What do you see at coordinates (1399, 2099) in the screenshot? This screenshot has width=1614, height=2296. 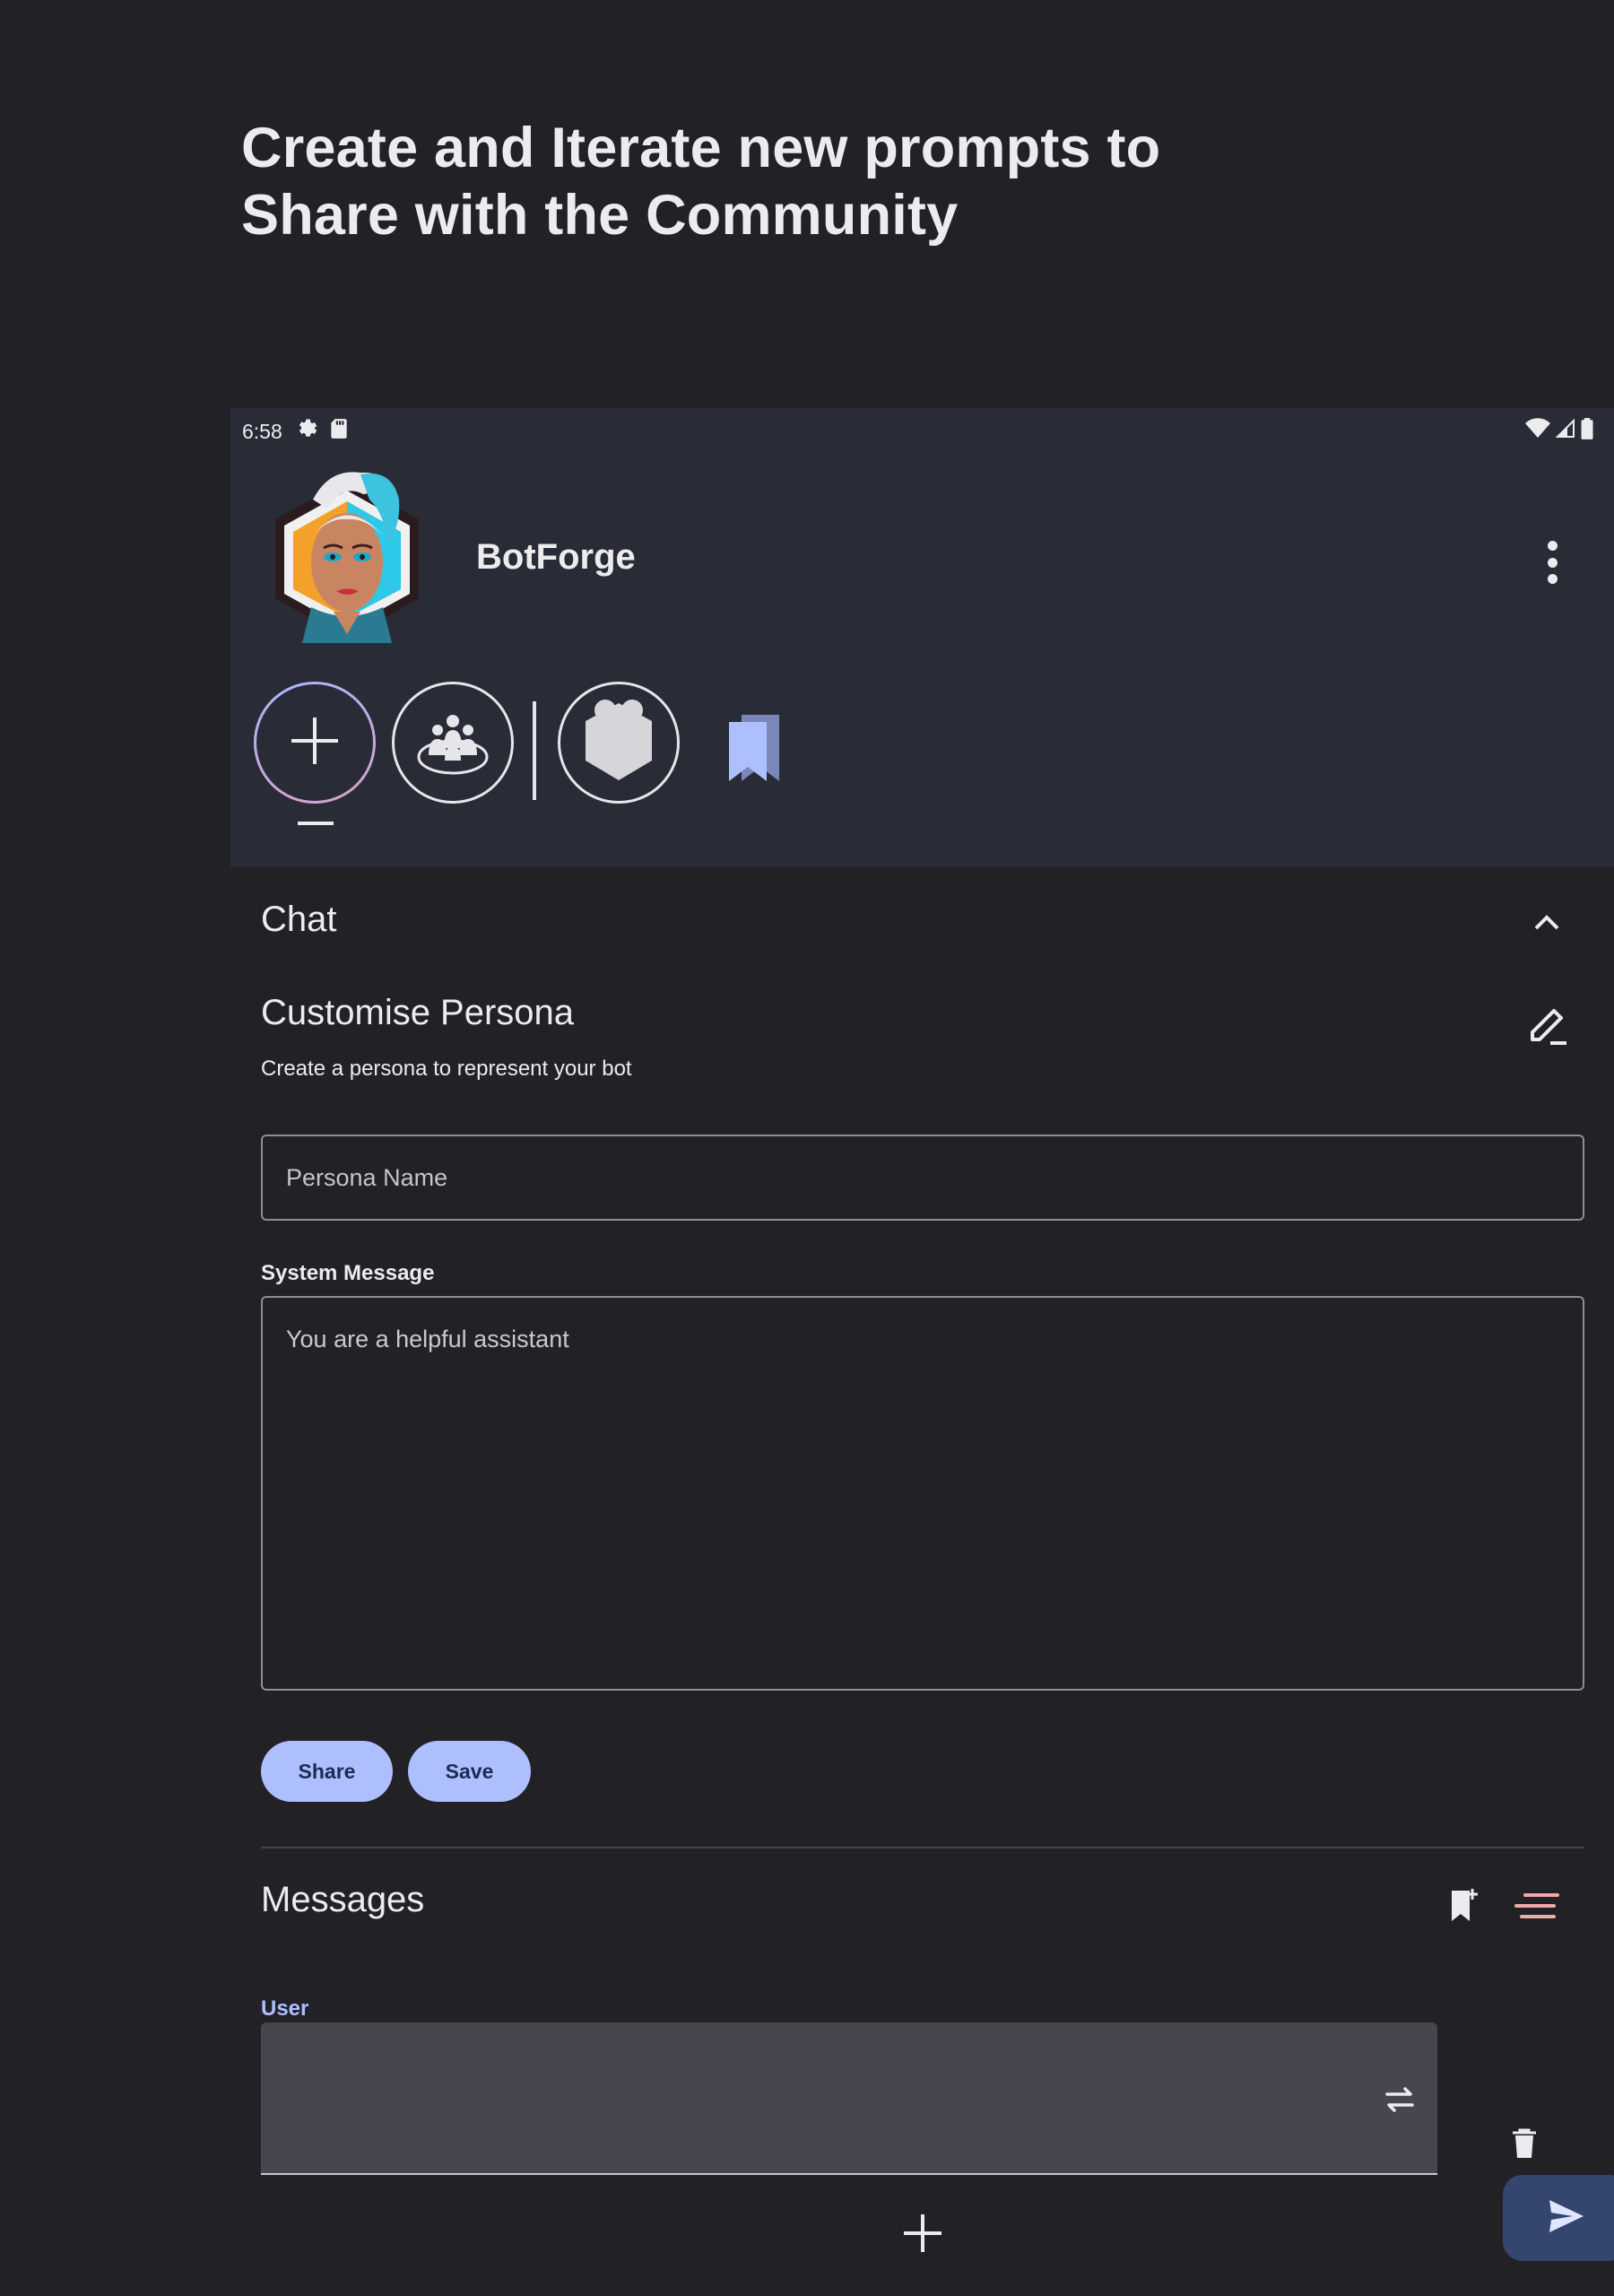 I see `swap-icon` at bounding box center [1399, 2099].